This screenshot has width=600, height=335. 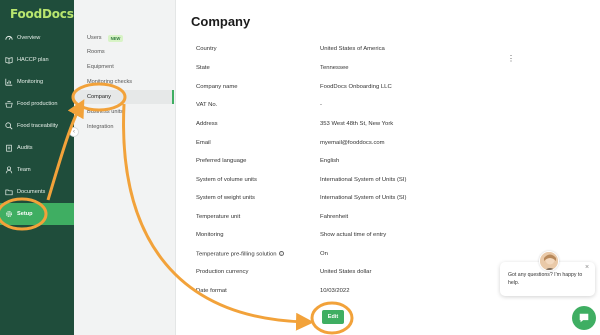 What do you see at coordinates (236, 254) in the screenshot?
I see `field-label-text: Temperature pre-filling solution` at bounding box center [236, 254].